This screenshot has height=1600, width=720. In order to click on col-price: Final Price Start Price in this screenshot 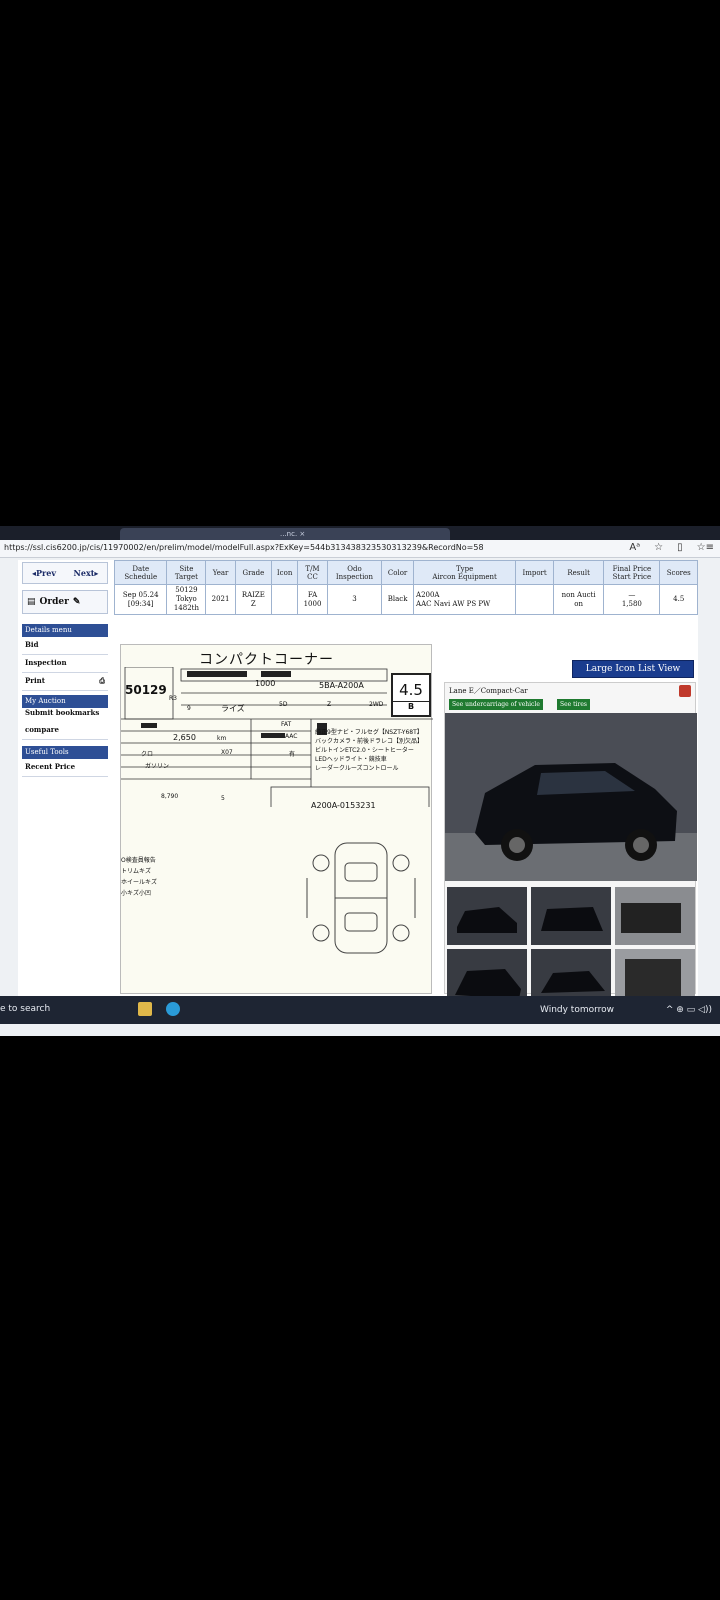, I will do `click(632, 572)`.